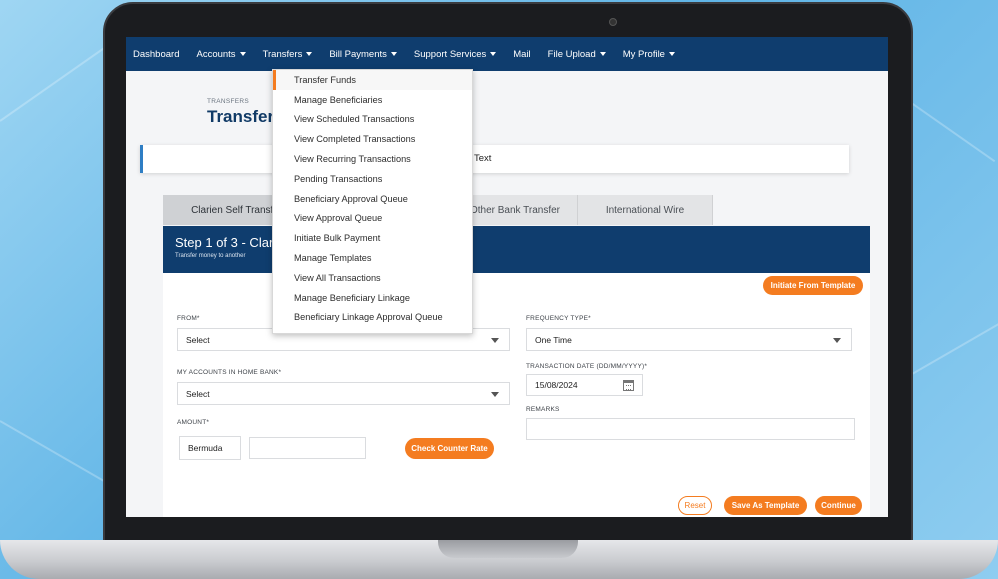 This screenshot has height=579, width=998. Describe the element at coordinates (372, 238) in the screenshot. I see `menu-item-initiate-bulk-payment: Initiate Bulk Payment` at that location.